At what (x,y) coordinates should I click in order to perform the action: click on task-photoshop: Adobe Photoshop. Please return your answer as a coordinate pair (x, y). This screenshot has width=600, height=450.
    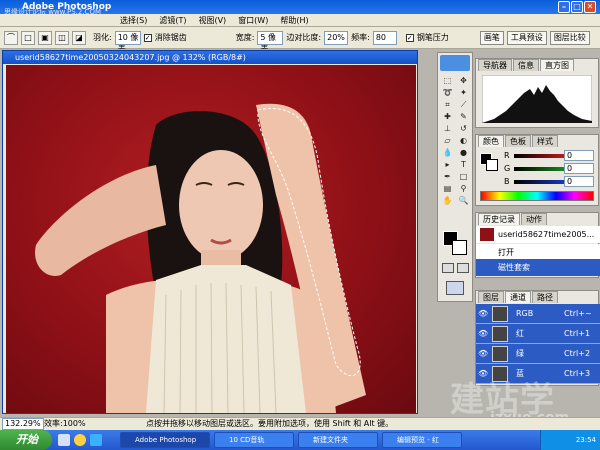
    Looking at the image, I should click on (165, 440).